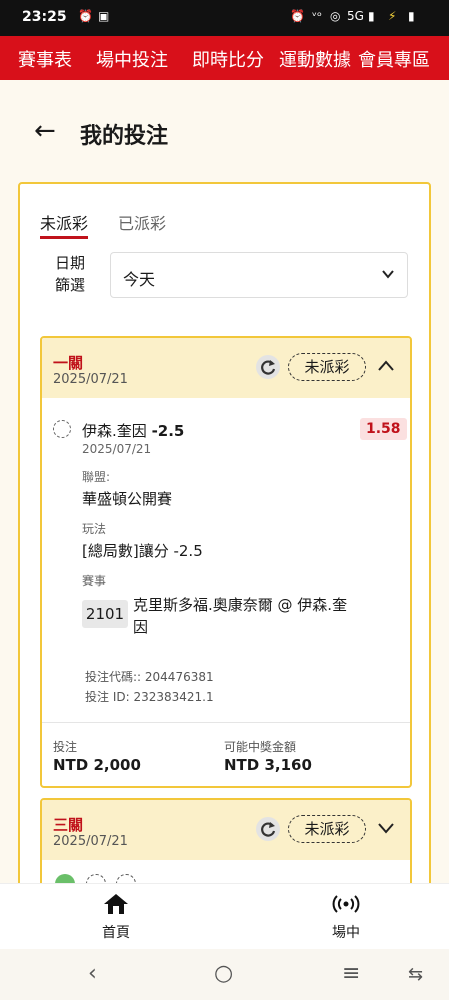  I want to click on top-nav-schedule: 賽事表, so click(45, 59).